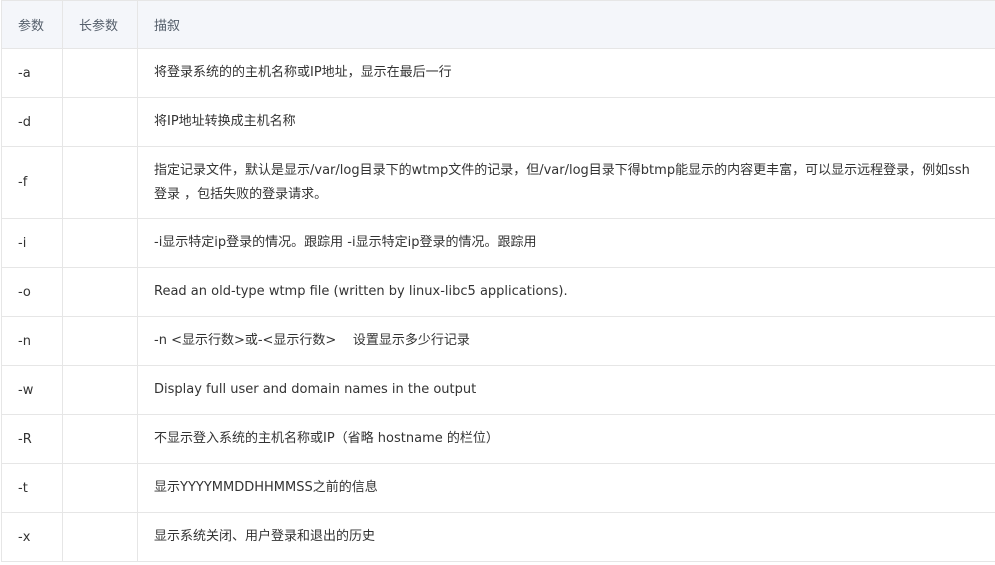  Describe the element at coordinates (32, 488) in the screenshot. I see `param-cell: -t` at that location.